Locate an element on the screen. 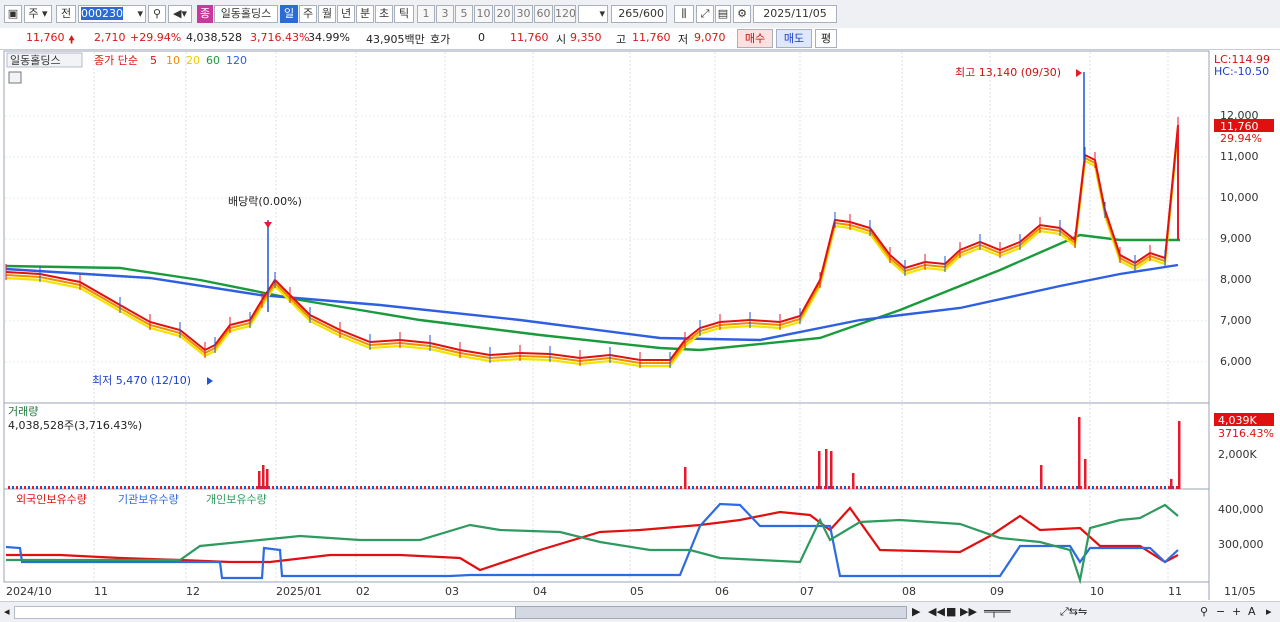 This screenshot has width=1280, height=622. minute-120: 120 is located at coordinates (565, 14).